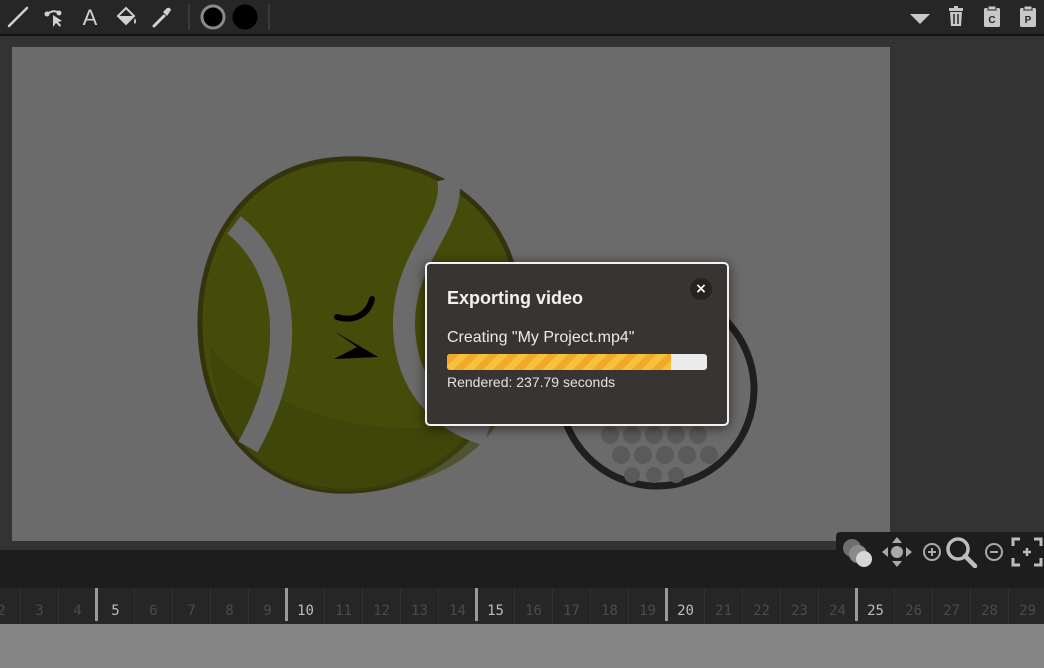 This screenshot has height=668, width=1044. I want to click on timeline-frame-19: 19, so click(647, 606).